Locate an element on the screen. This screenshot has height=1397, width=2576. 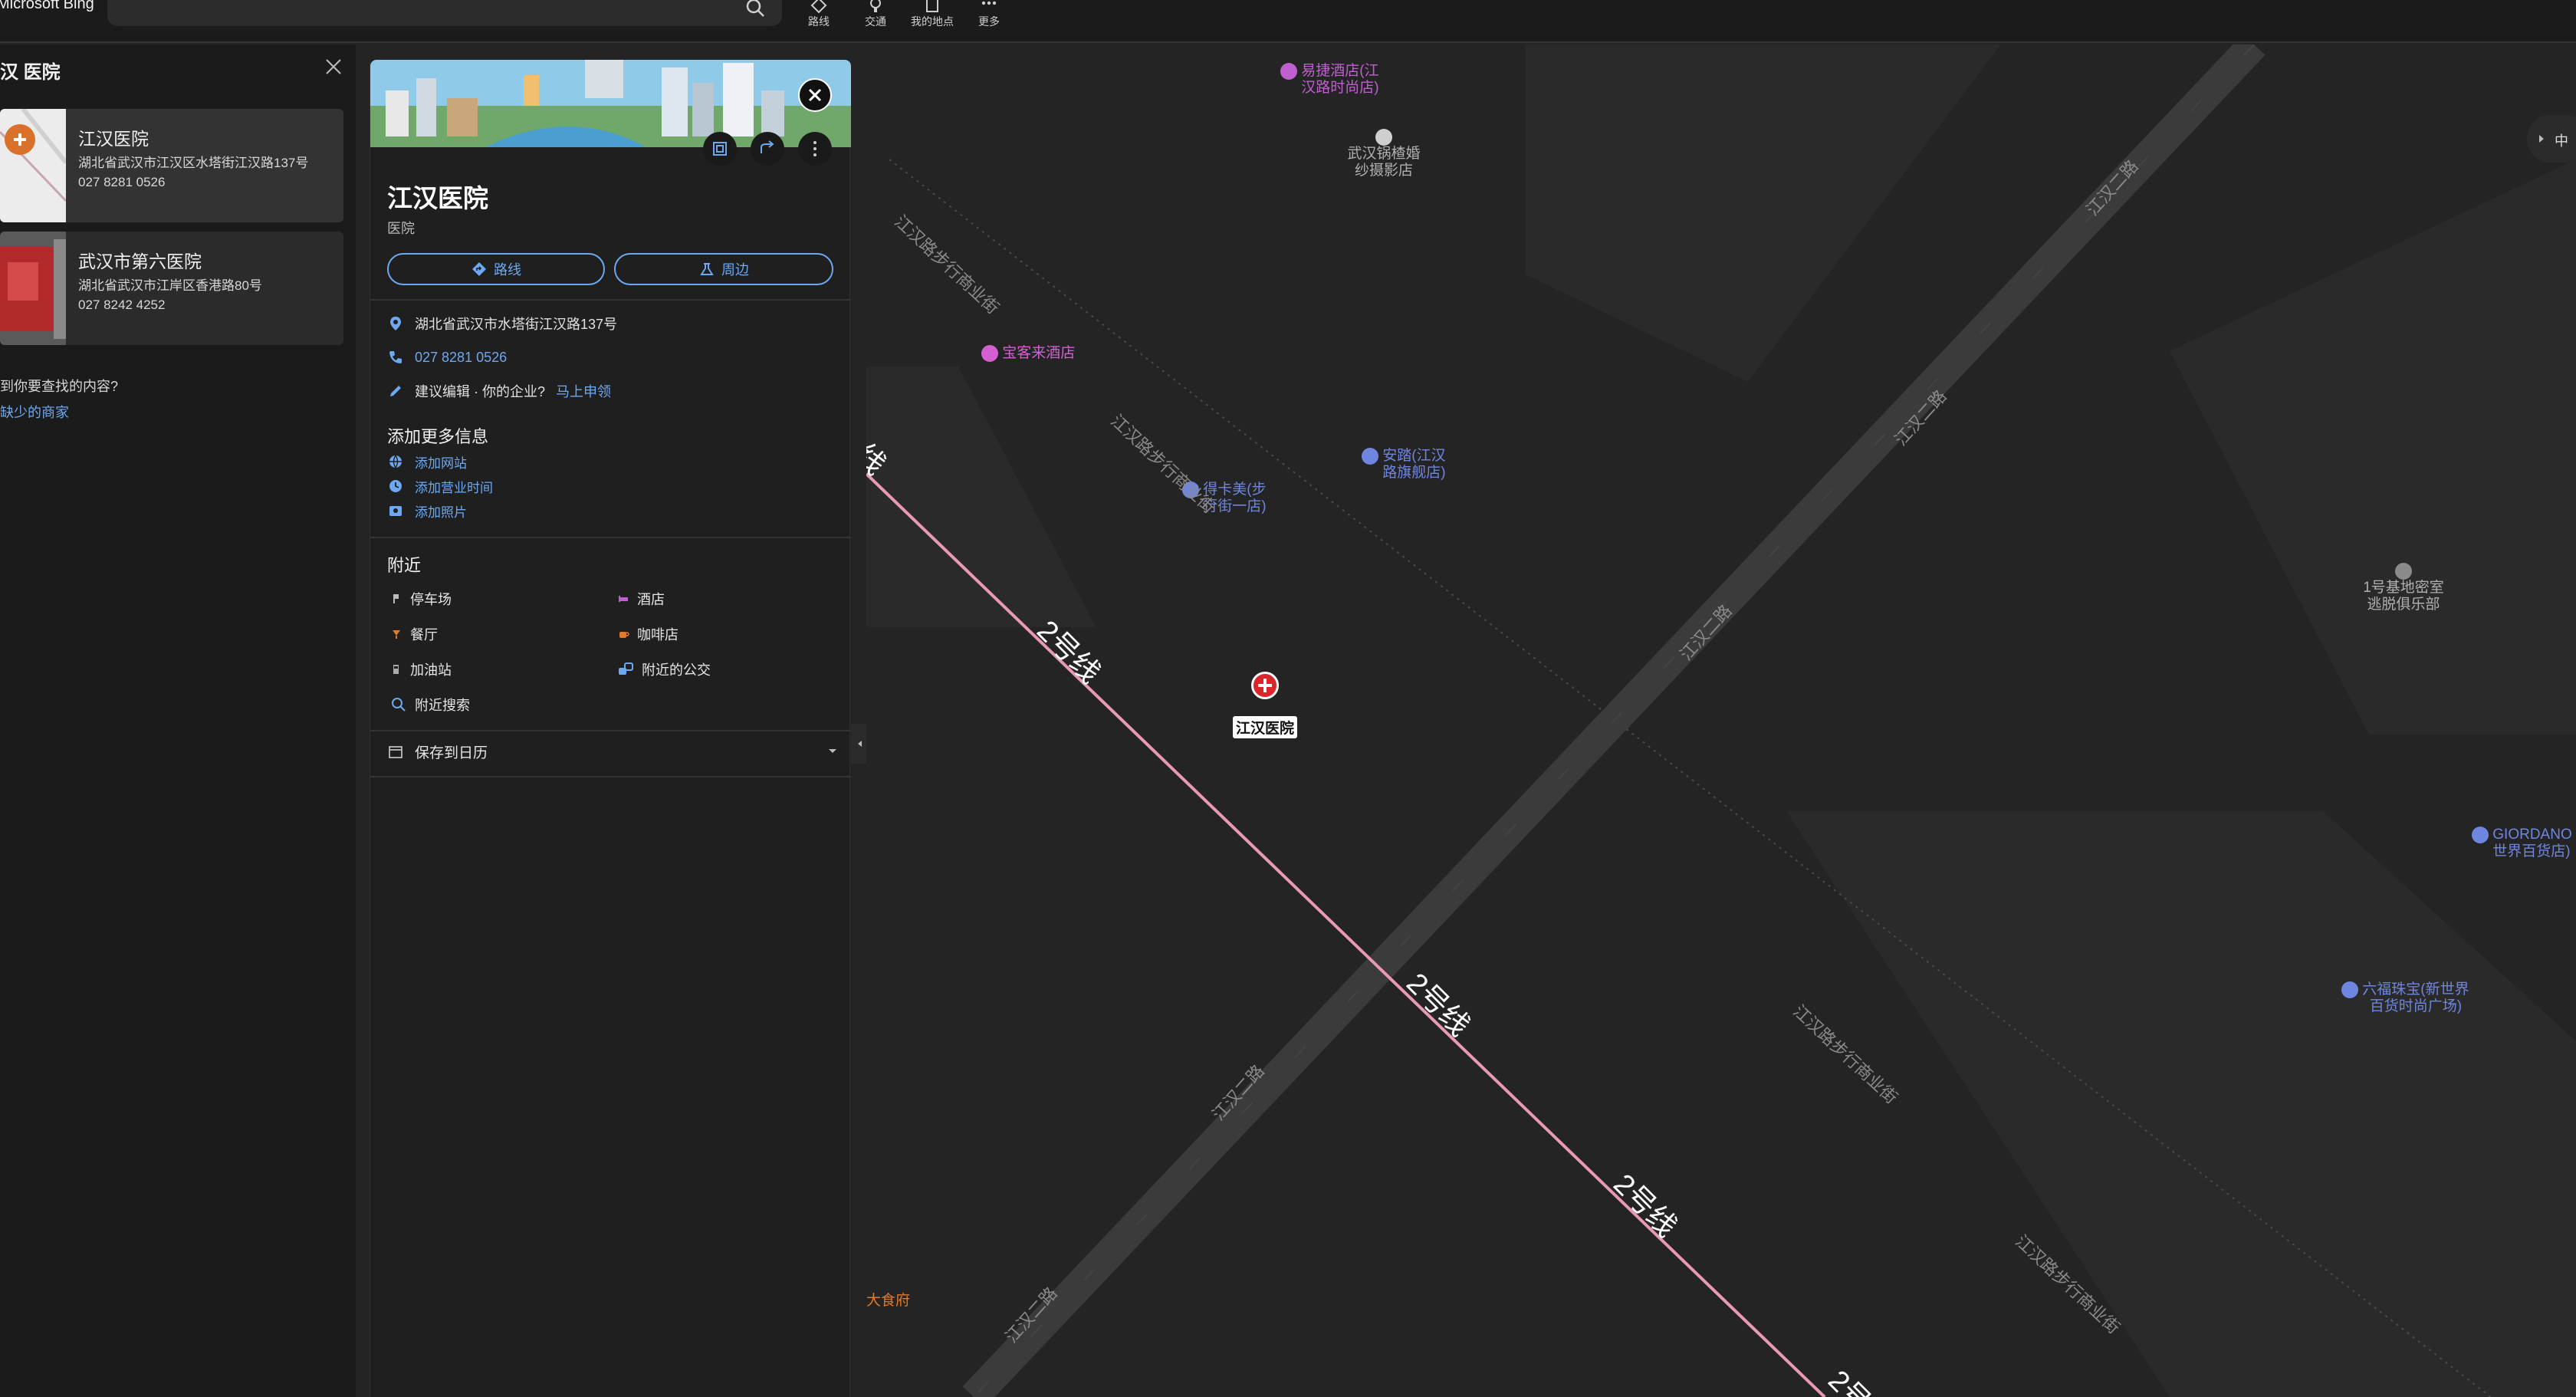
nav-label: 更多 is located at coordinates (989, 21).